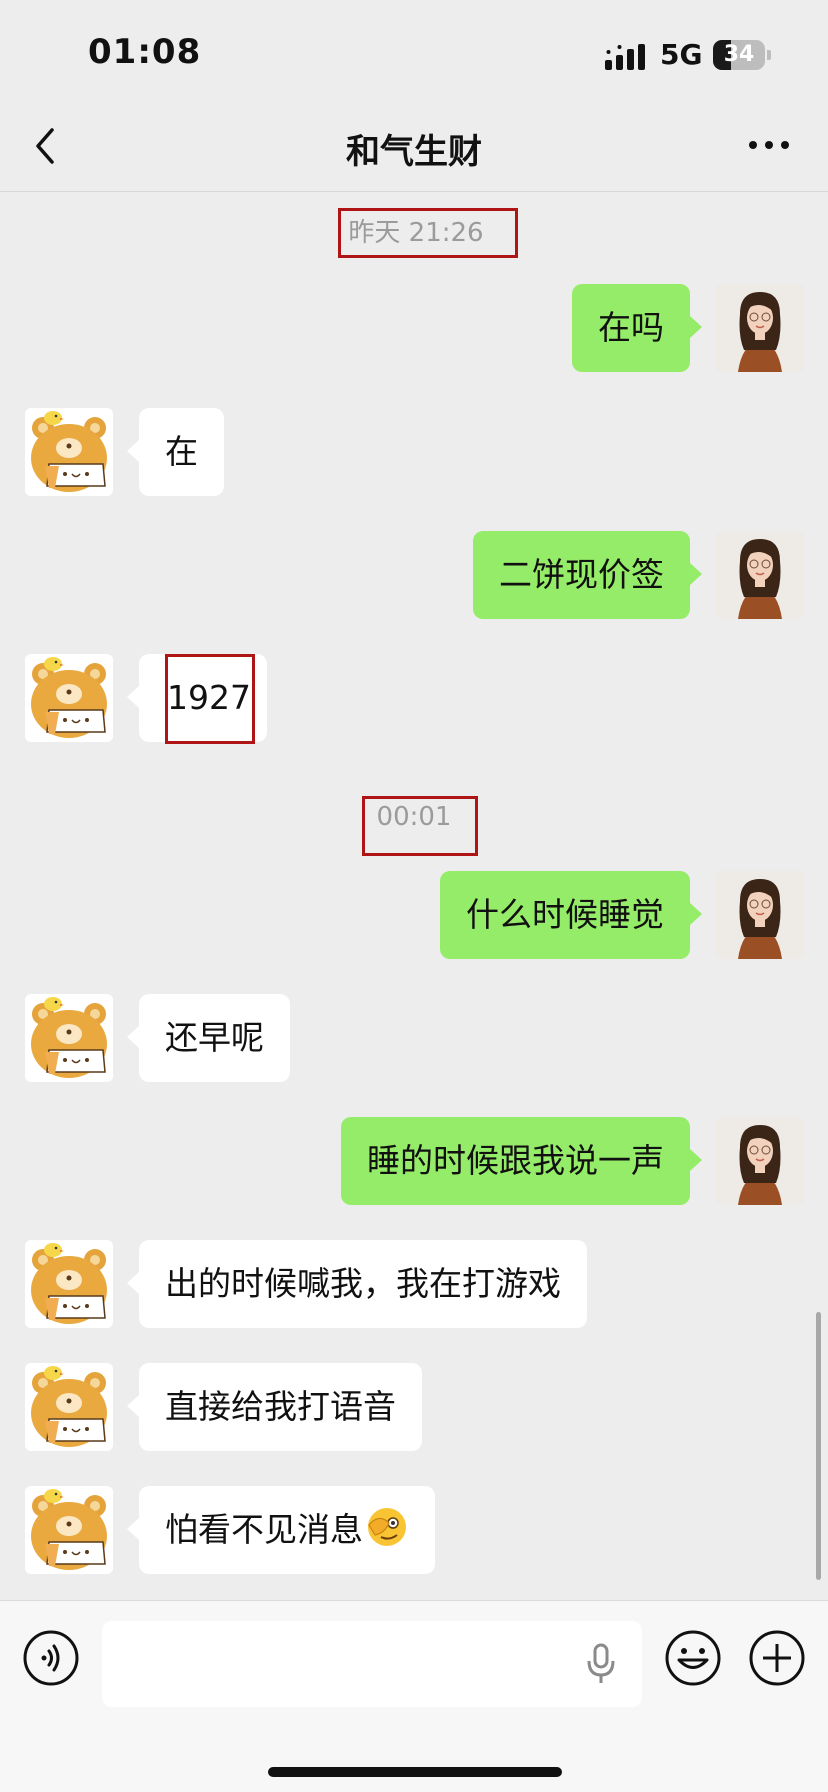 Image resolution: width=828 pixels, height=1792 pixels. What do you see at coordinates (415, 1772) in the screenshot?
I see `home-indicator` at bounding box center [415, 1772].